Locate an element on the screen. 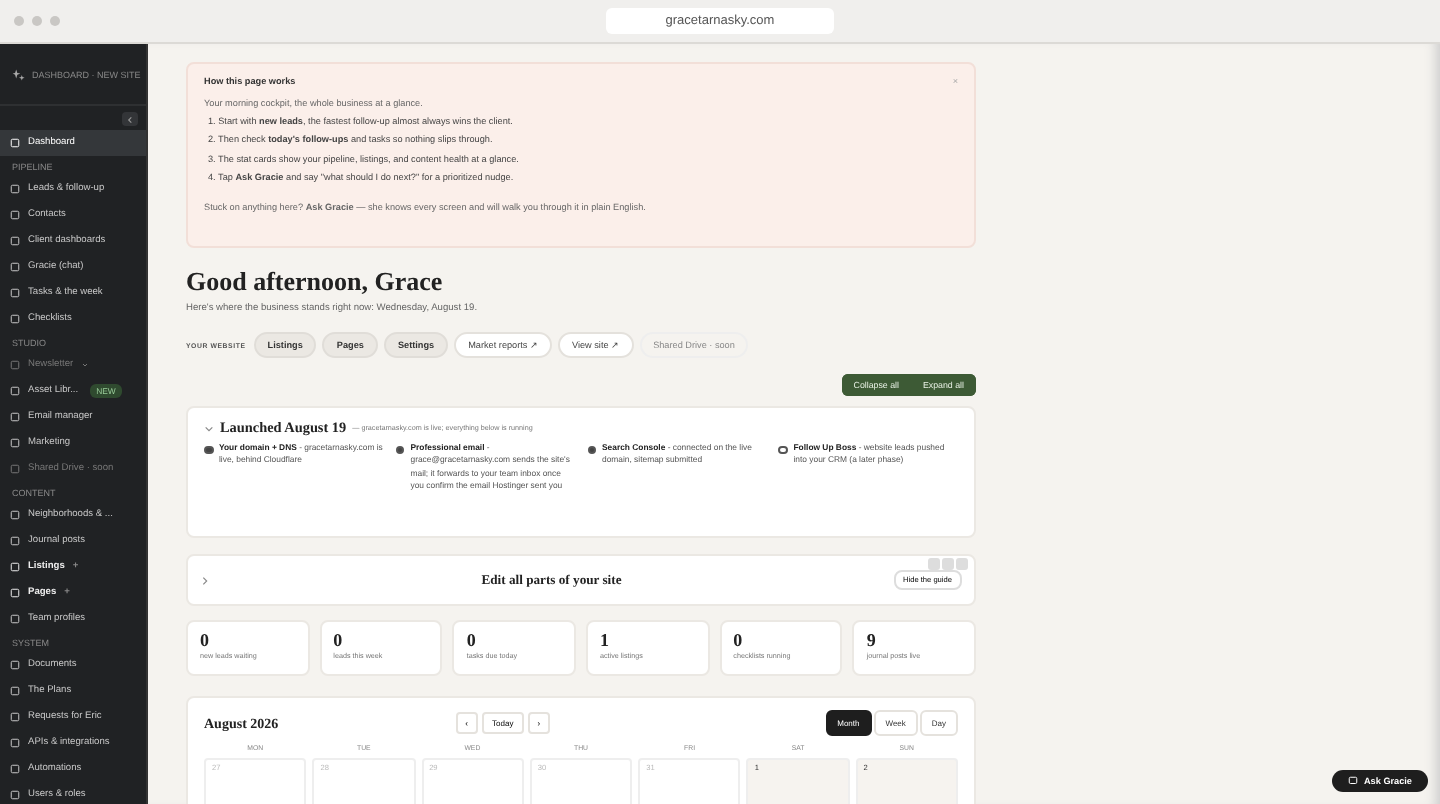  collapse-sidebar-button is located at coordinates (130, 119).